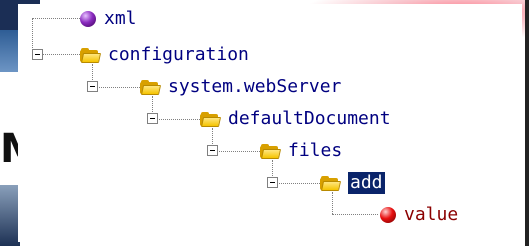 This screenshot has height=246, width=529. I want to click on tree-node-configuration: configuration, so click(164, 55).